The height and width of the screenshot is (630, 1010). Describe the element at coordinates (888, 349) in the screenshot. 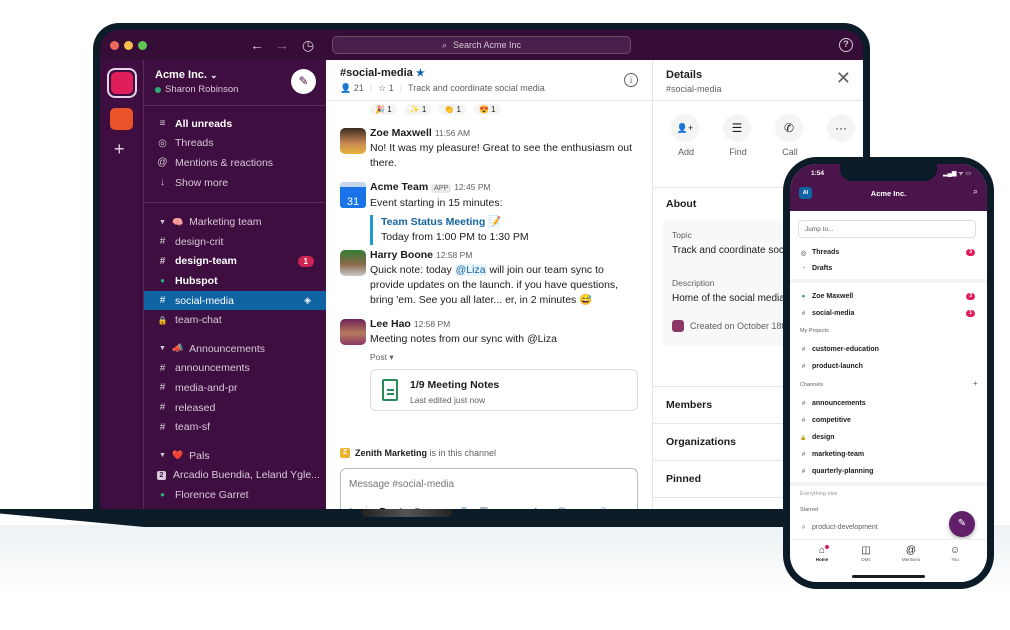

I see `mobile-channel: # customer-education` at that location.